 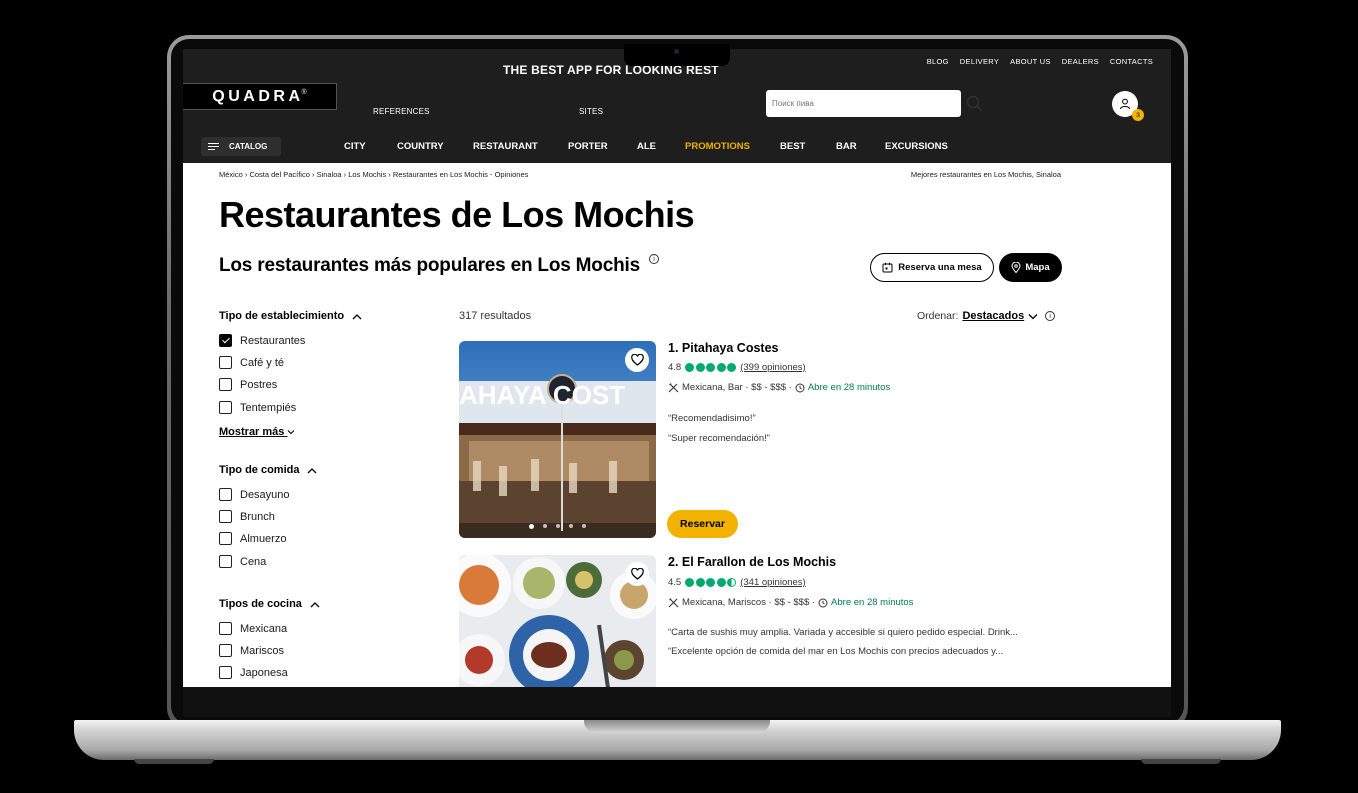 What do you see at coordinates (1037, 267) in the screenshot?
I see `map-label: Mapa` at bounding box center [1037, 267].